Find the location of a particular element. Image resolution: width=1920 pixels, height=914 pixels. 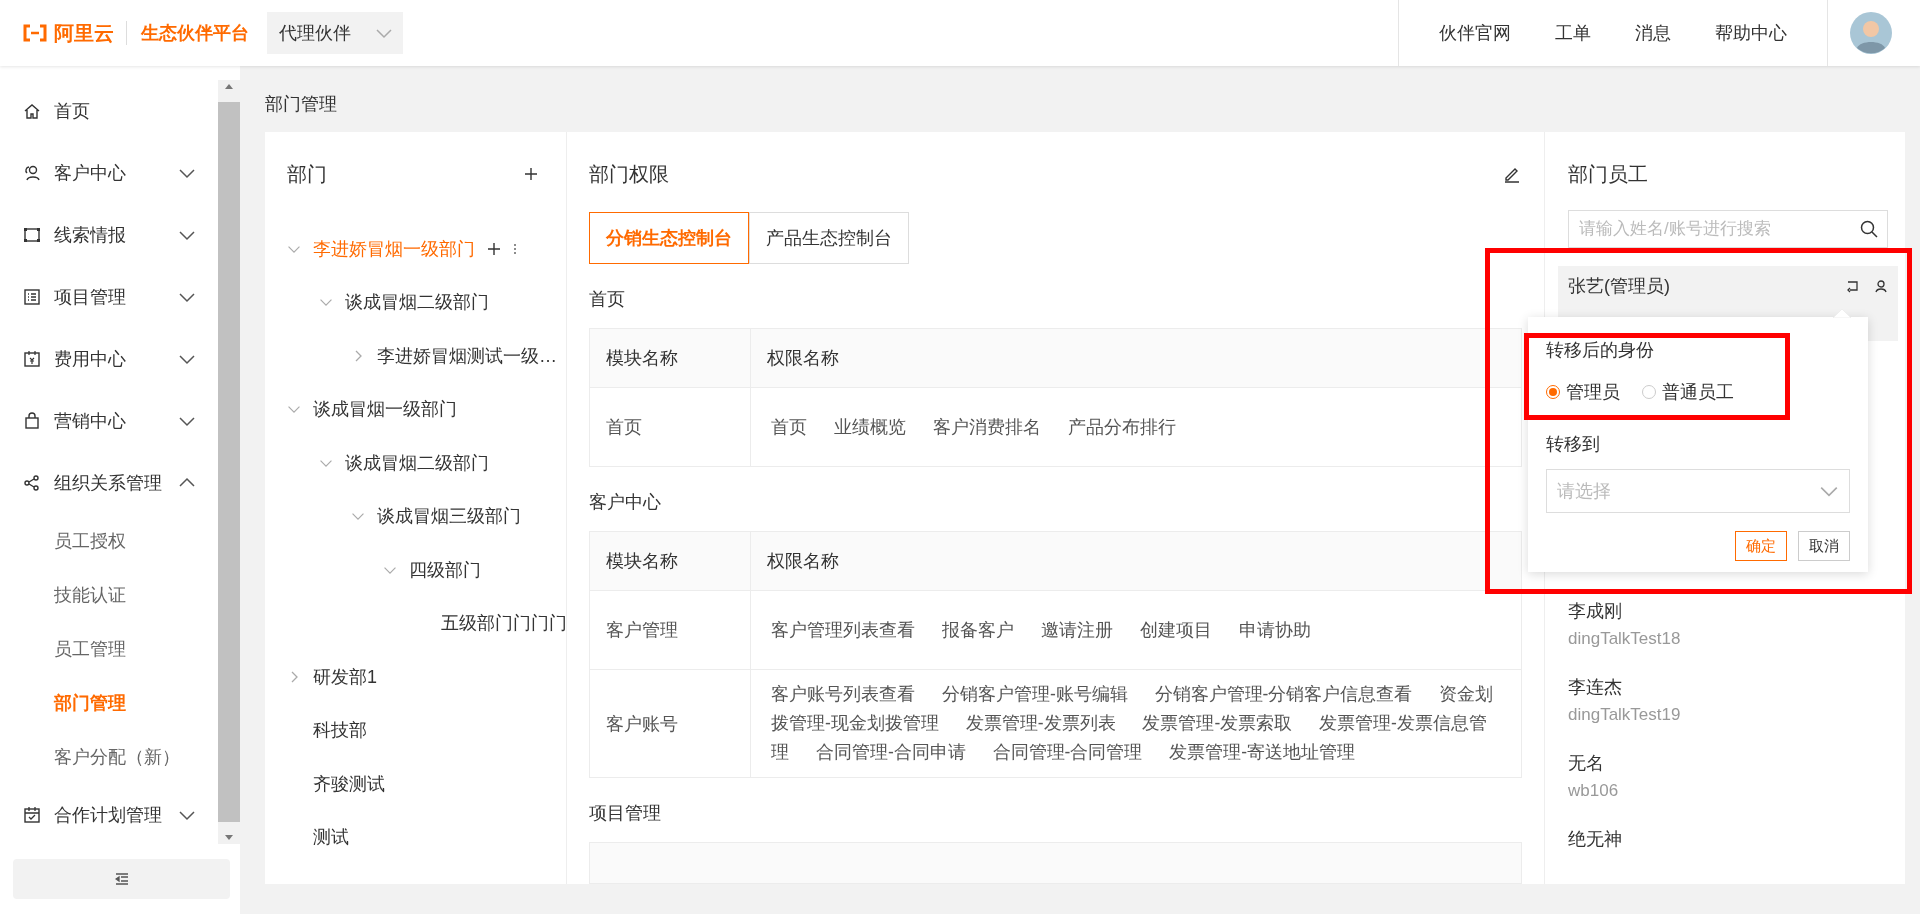

employee-name: 绝无神 is located at coordinates (1595, 839).